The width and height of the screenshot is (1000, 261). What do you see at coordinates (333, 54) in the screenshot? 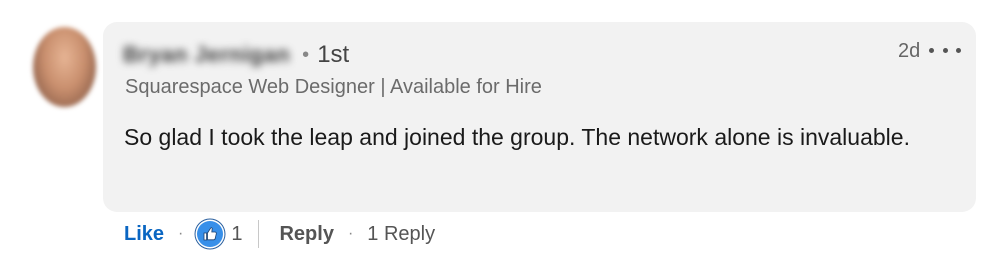
I see `connection-degree: 1st` at bounding box center [333, 54].